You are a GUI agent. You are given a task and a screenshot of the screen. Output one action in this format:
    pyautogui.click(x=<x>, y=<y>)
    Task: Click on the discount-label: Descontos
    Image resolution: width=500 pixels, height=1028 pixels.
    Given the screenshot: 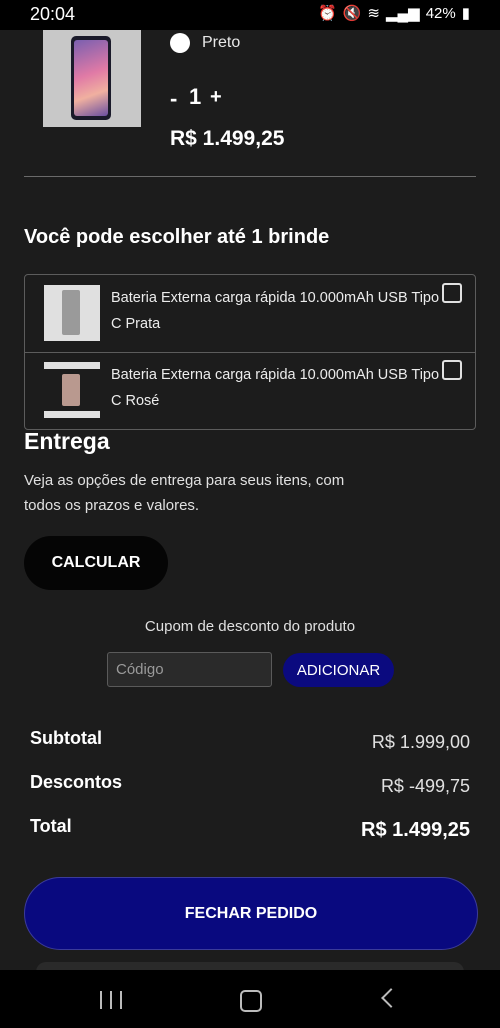 What is the action you would take?
    pyautogui.click(x=76, y=782)
    